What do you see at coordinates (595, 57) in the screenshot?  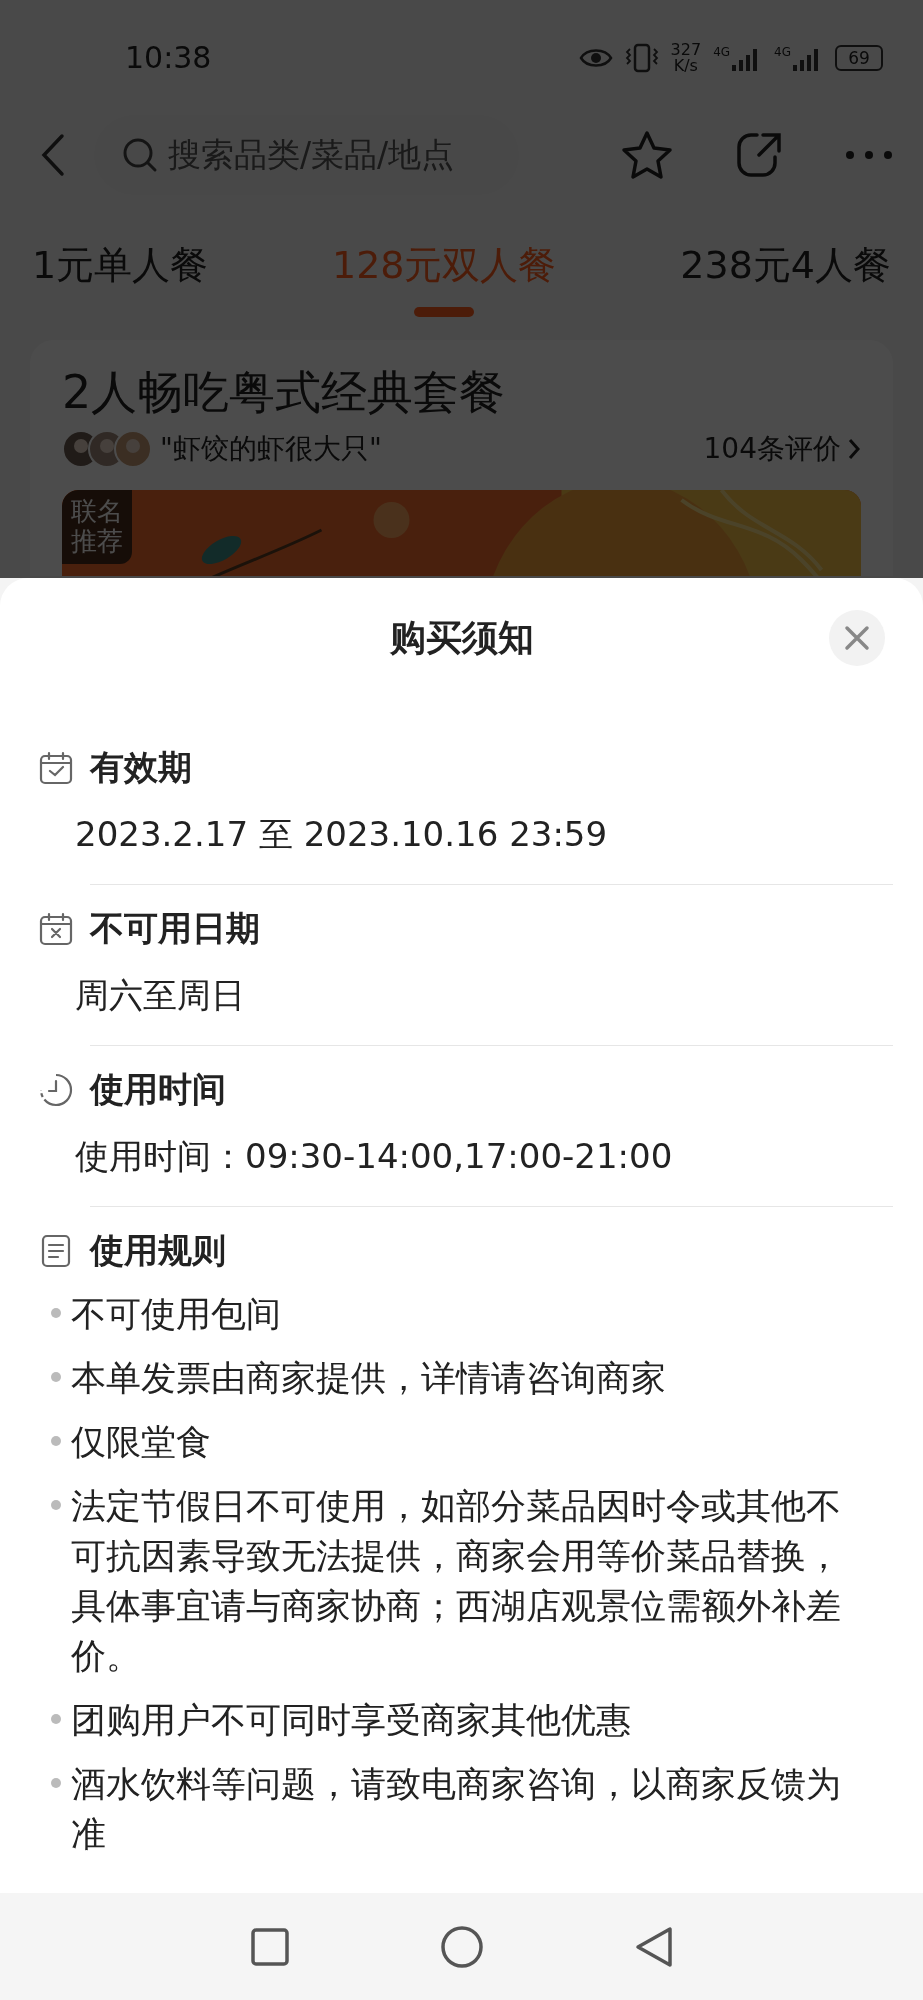 I see `eye-icon` at bounding box center [595, 57].